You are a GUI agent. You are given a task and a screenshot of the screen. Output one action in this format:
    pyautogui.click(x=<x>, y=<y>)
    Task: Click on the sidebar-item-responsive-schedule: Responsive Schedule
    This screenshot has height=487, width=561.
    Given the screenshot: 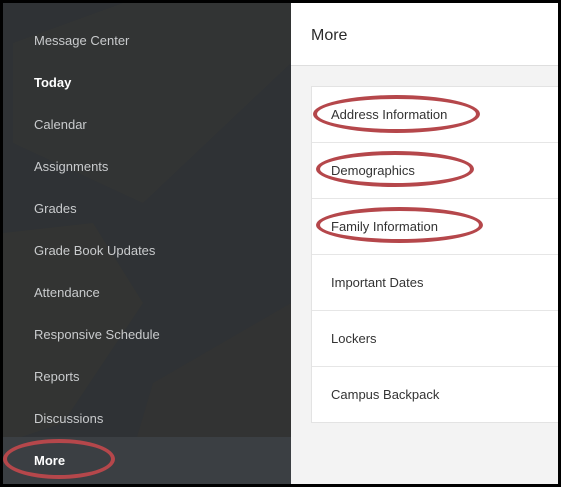 What is the action you would take?
    pyautogui.click(x=147, y=335)
    